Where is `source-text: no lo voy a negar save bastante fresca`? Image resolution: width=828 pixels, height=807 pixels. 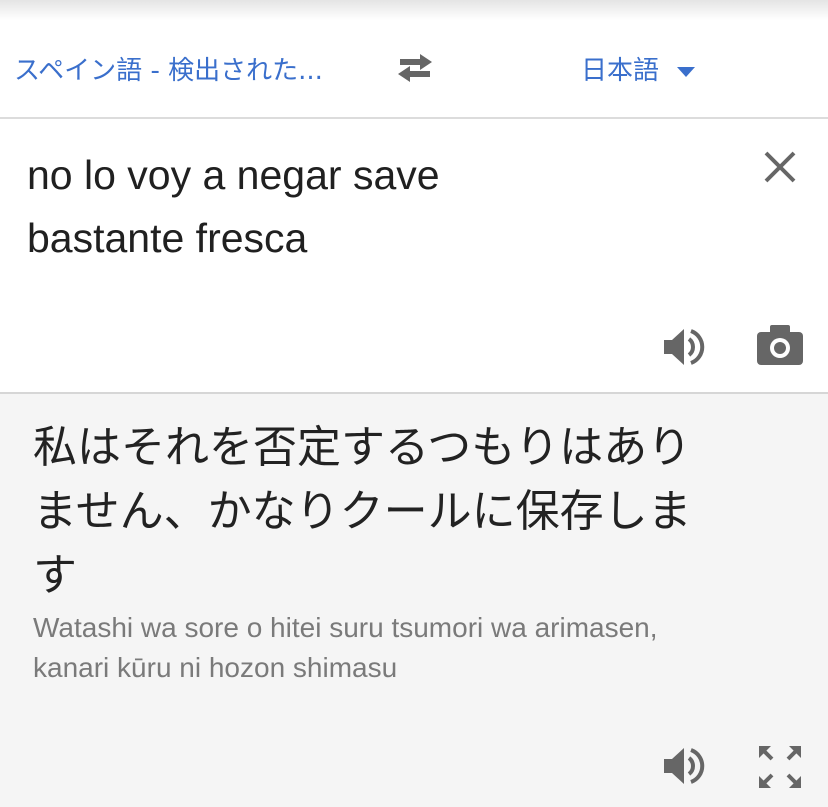
source-text: no lo voy a negar save bastante fresca is located at coordinates (377, 207).